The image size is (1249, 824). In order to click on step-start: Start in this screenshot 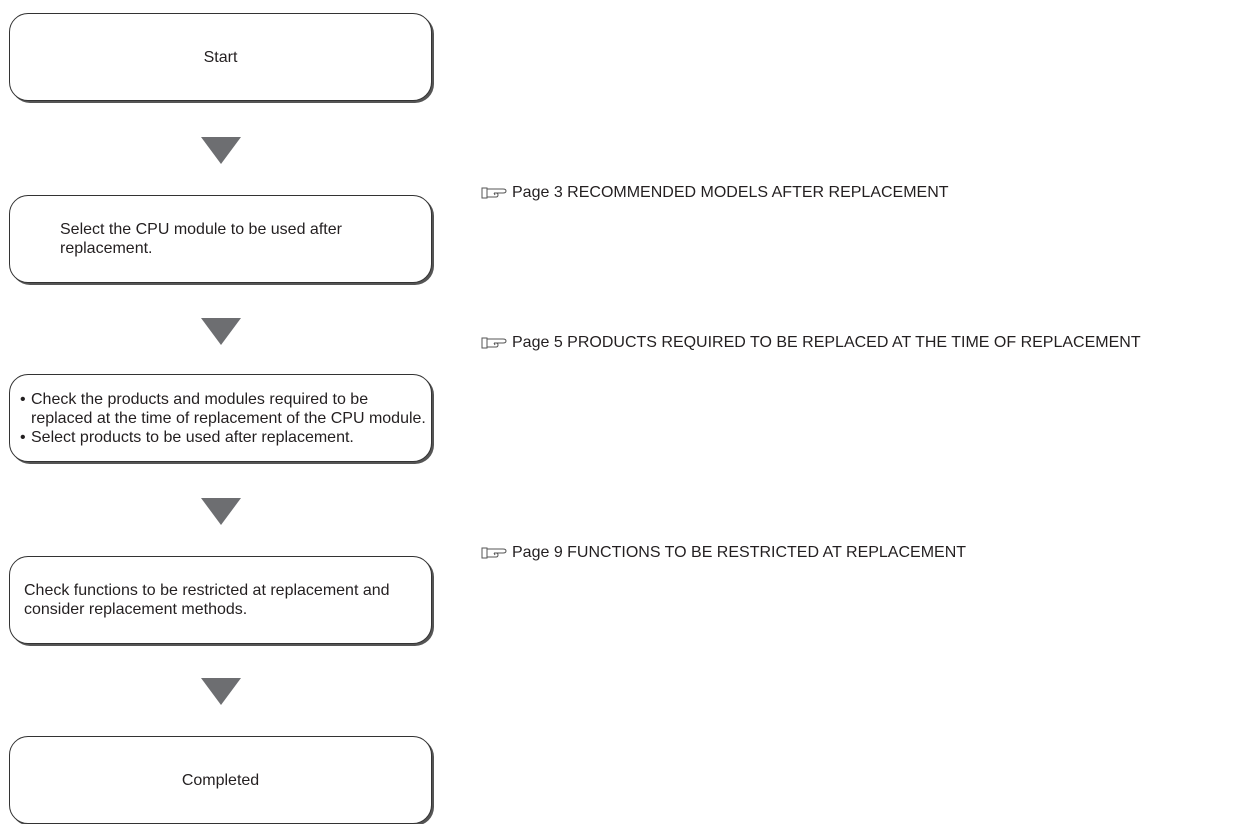, I will do `click(220, 57)`.